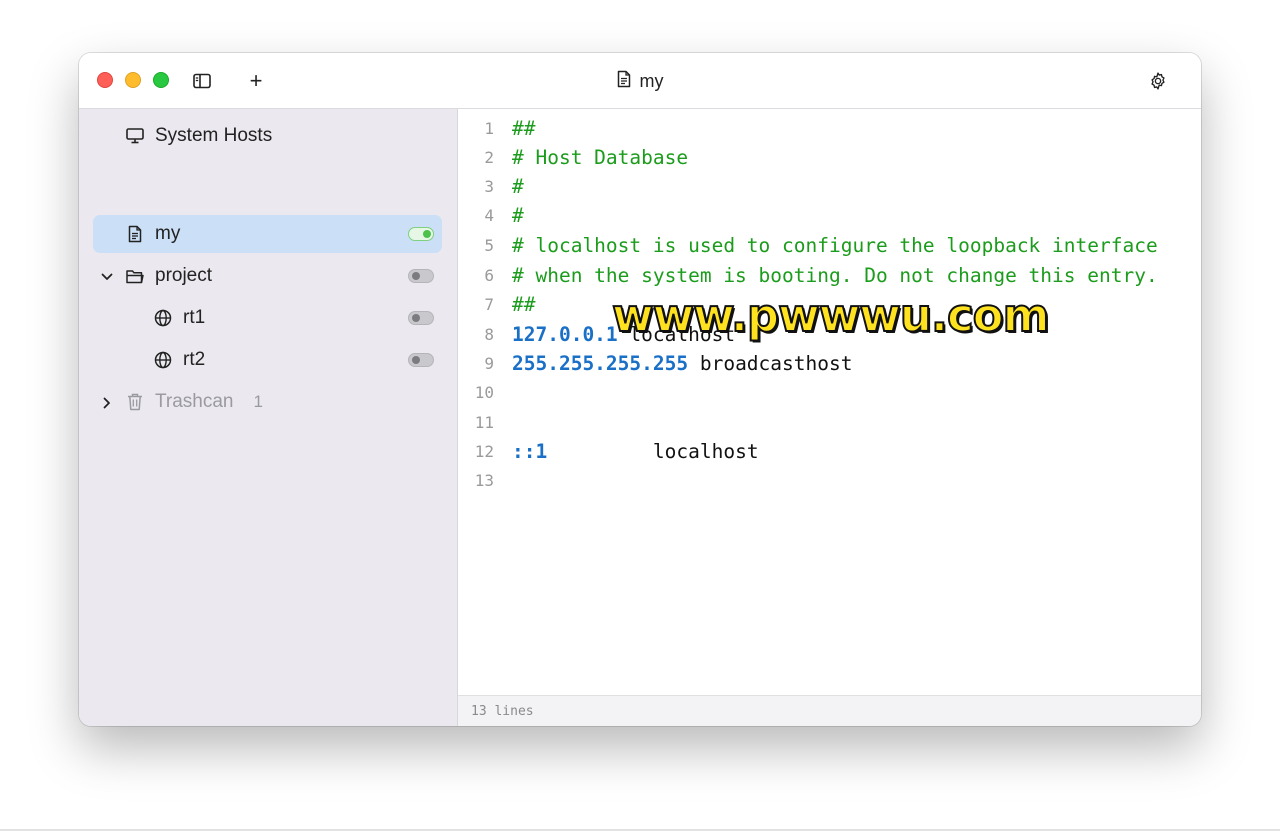 The image size is (1280, 831). What do you see at coordinates (829, 186) in the screenshot?
I see `editor-line: 3 #` at bounding box center [829, 186].